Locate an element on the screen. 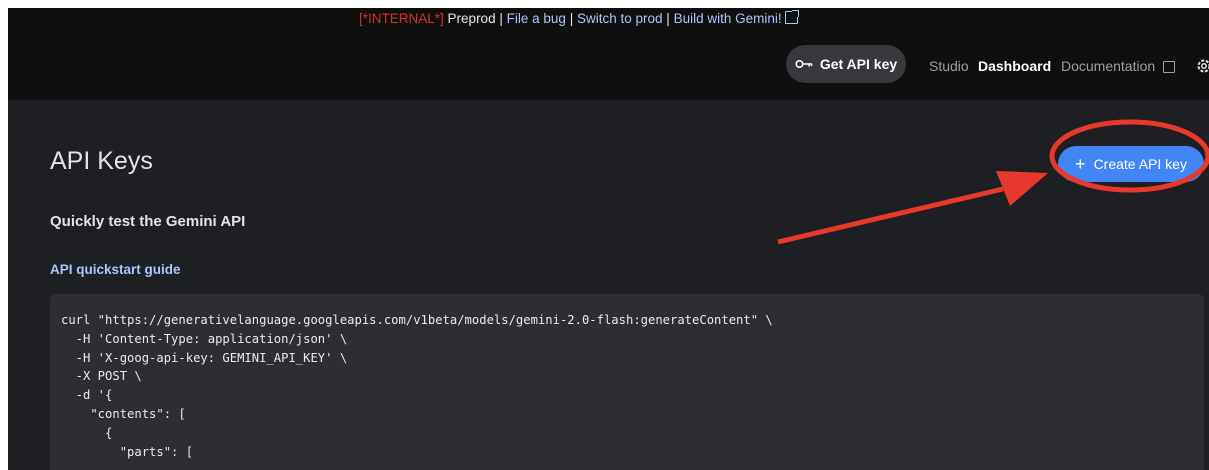 The width and height of the screenshot is (1209, 470). code-line: -X POST \ is located at coordinates (101, 376).